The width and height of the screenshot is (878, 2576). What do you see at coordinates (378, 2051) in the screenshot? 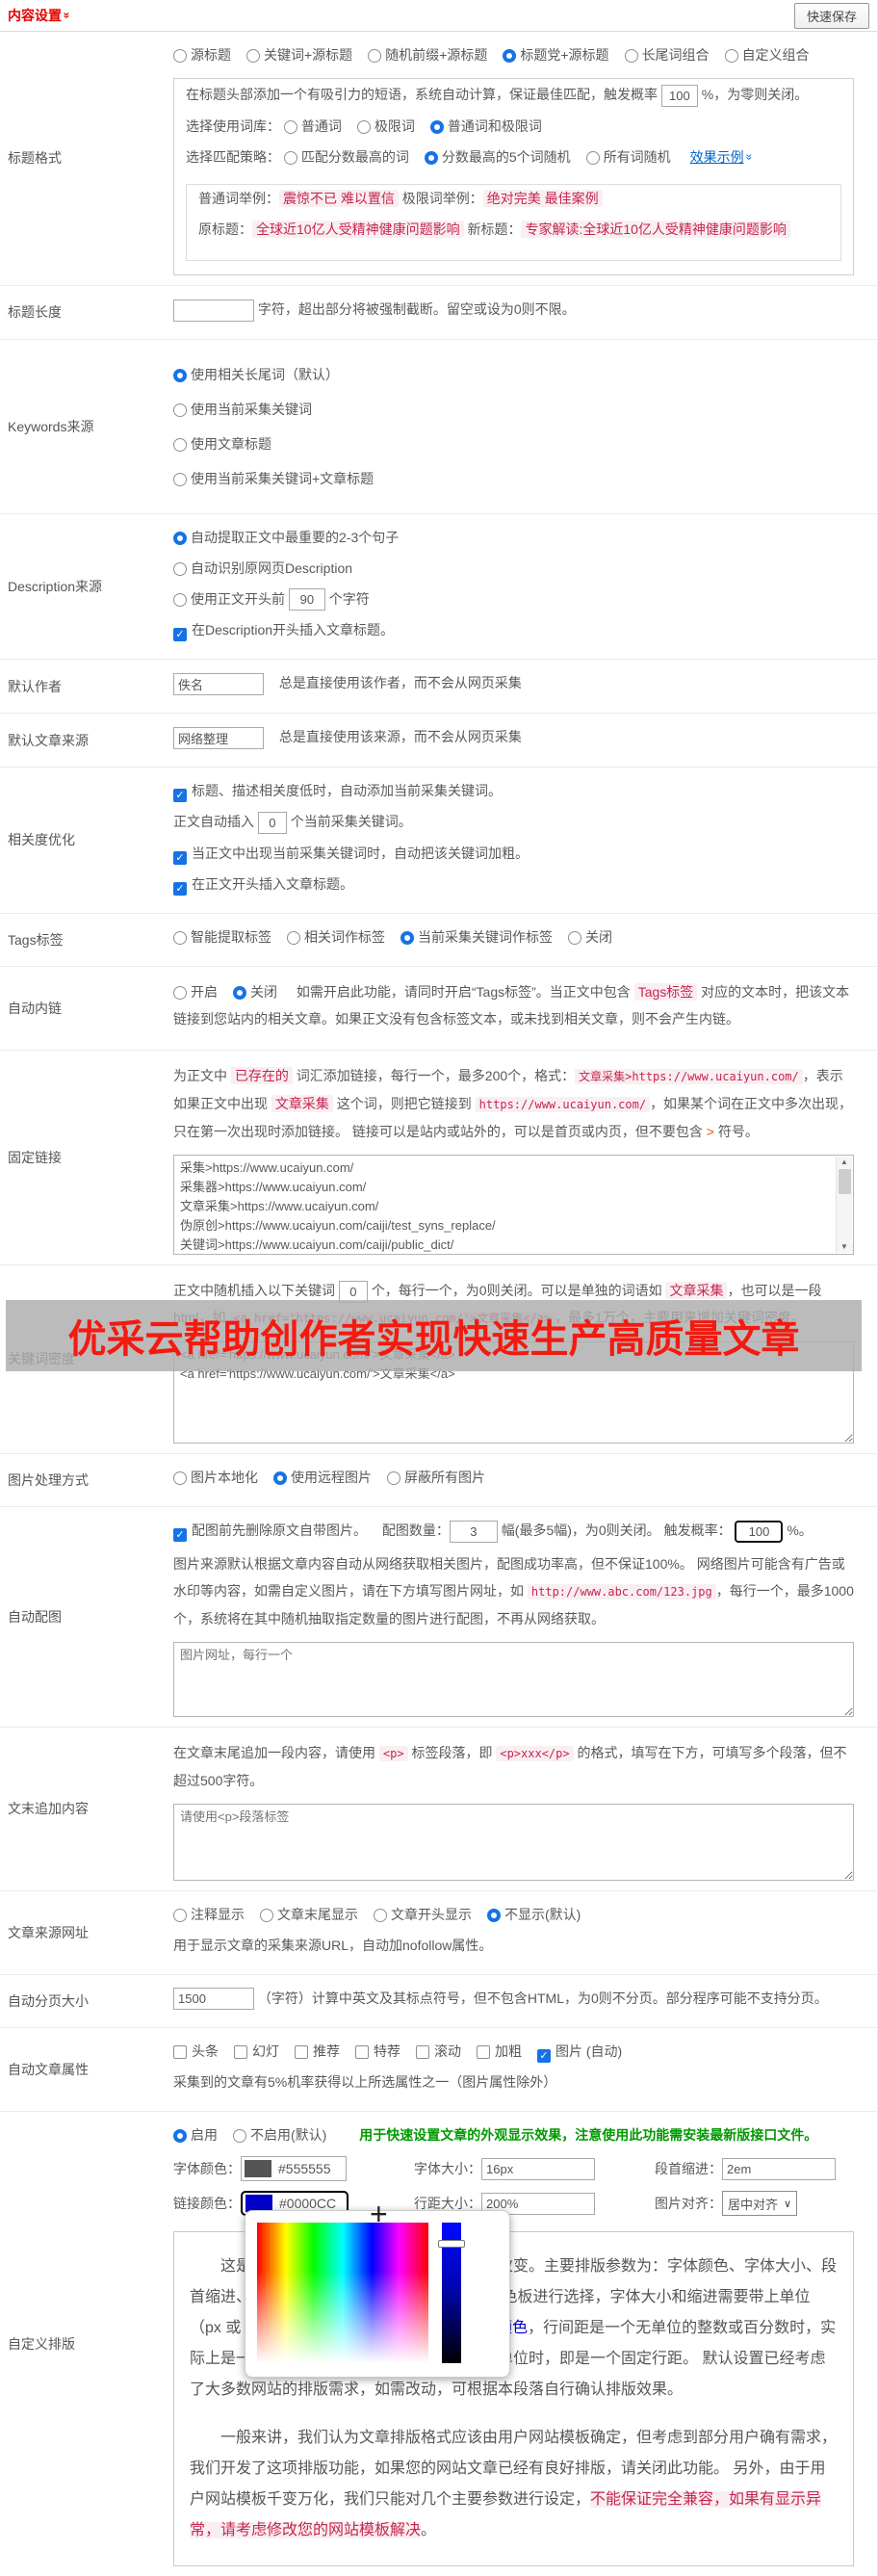
I see `checkbox-option: 特荐` at bounding box center [378, 2051].